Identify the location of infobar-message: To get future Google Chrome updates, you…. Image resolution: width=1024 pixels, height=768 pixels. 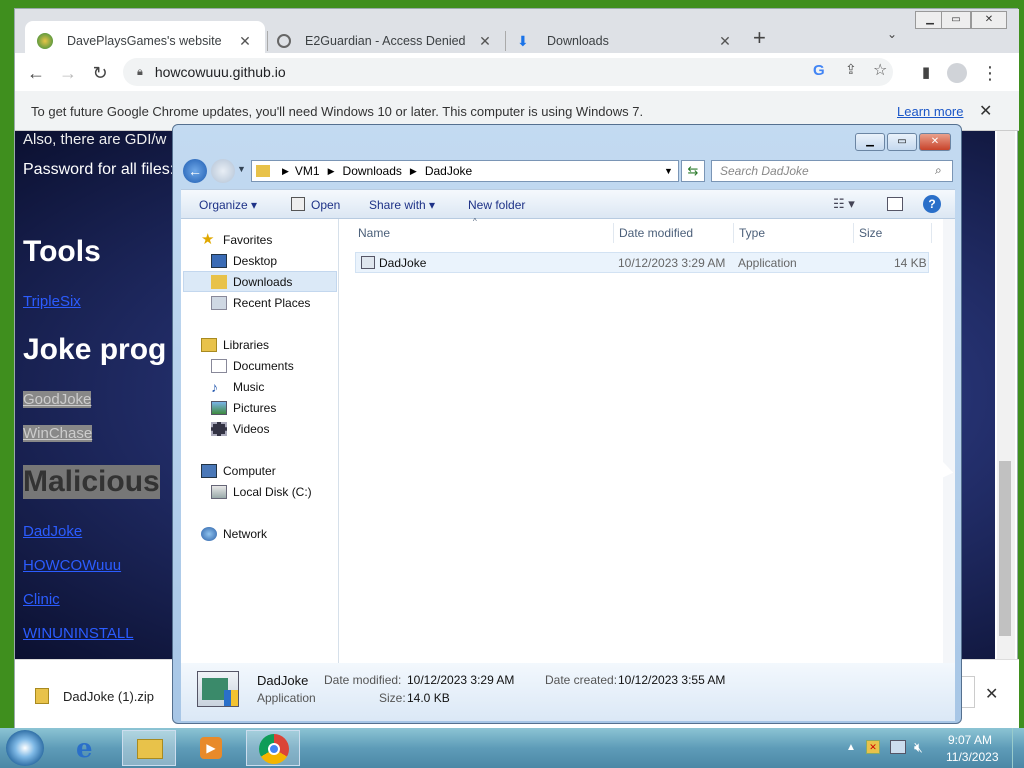
(337, 111).